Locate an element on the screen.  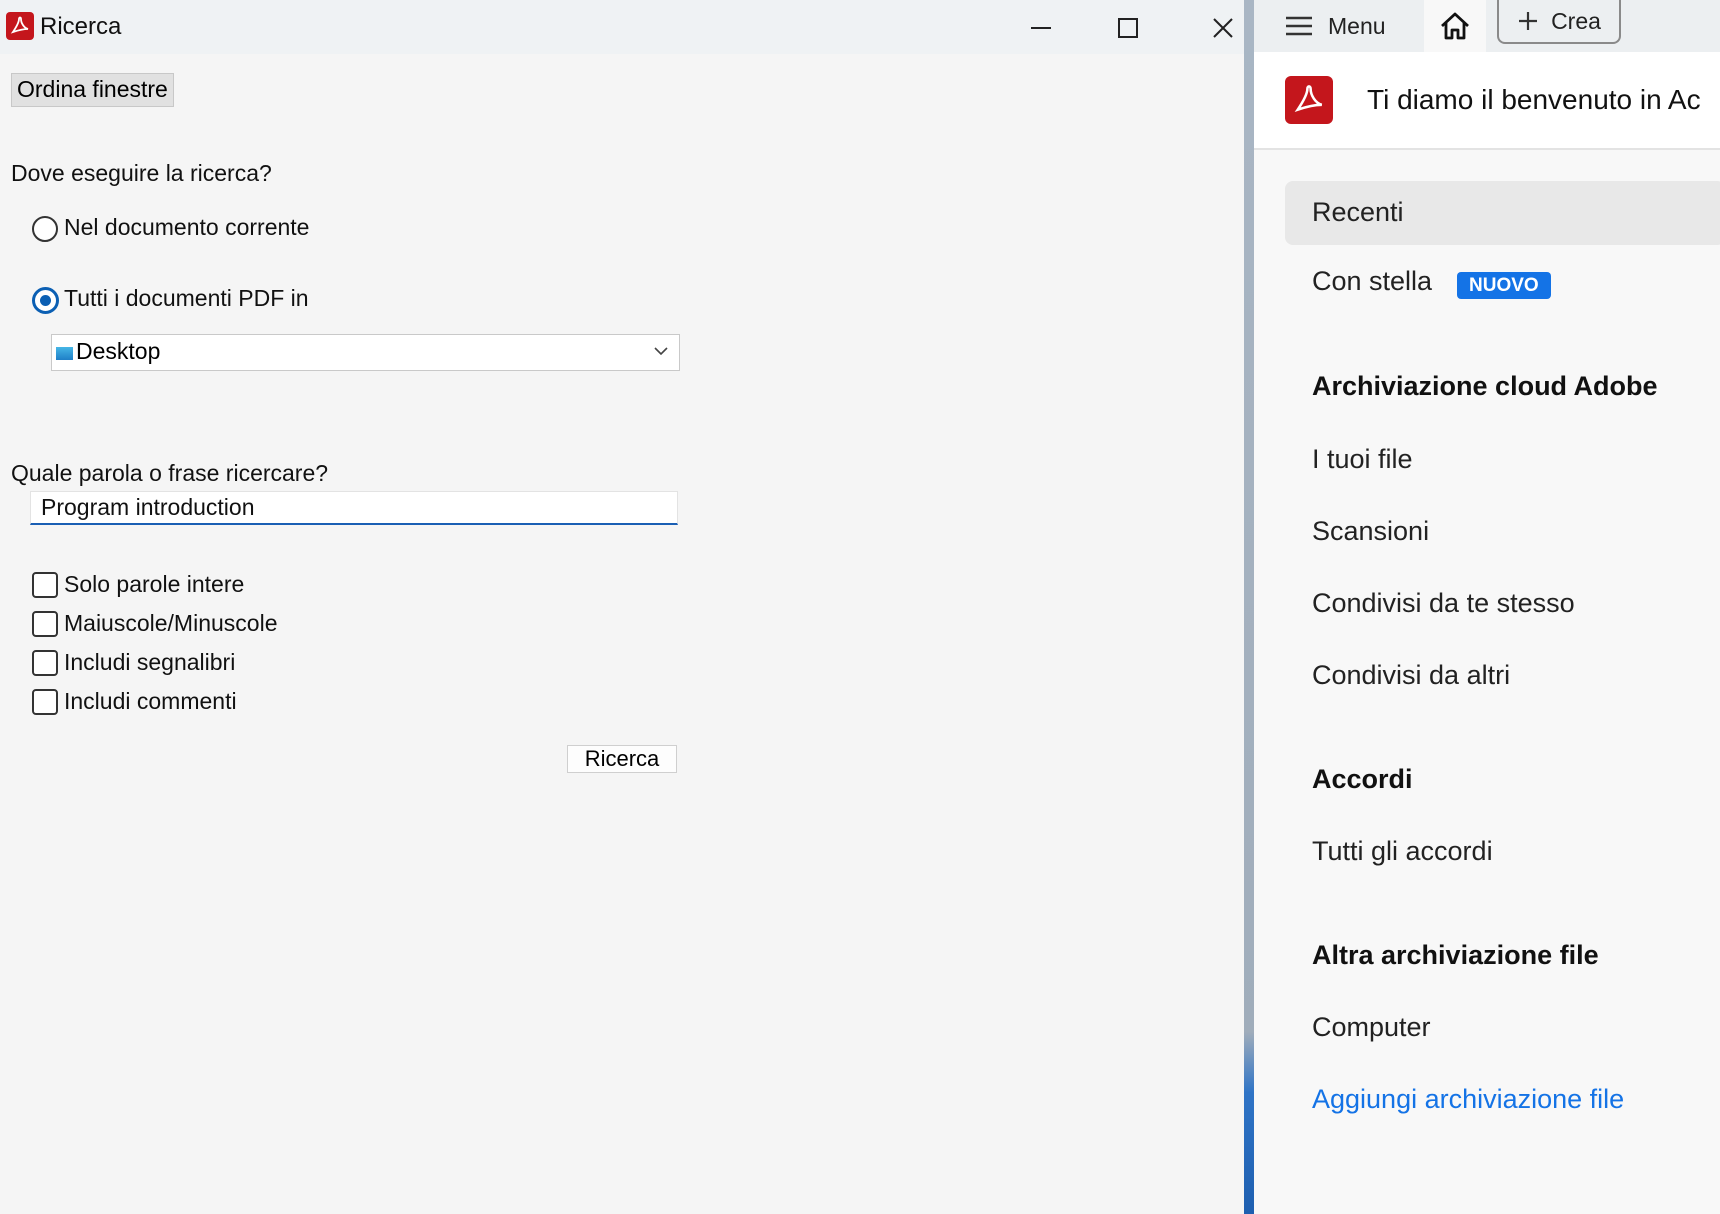
window-title: Ricerca is located at coordinates (81, 26).